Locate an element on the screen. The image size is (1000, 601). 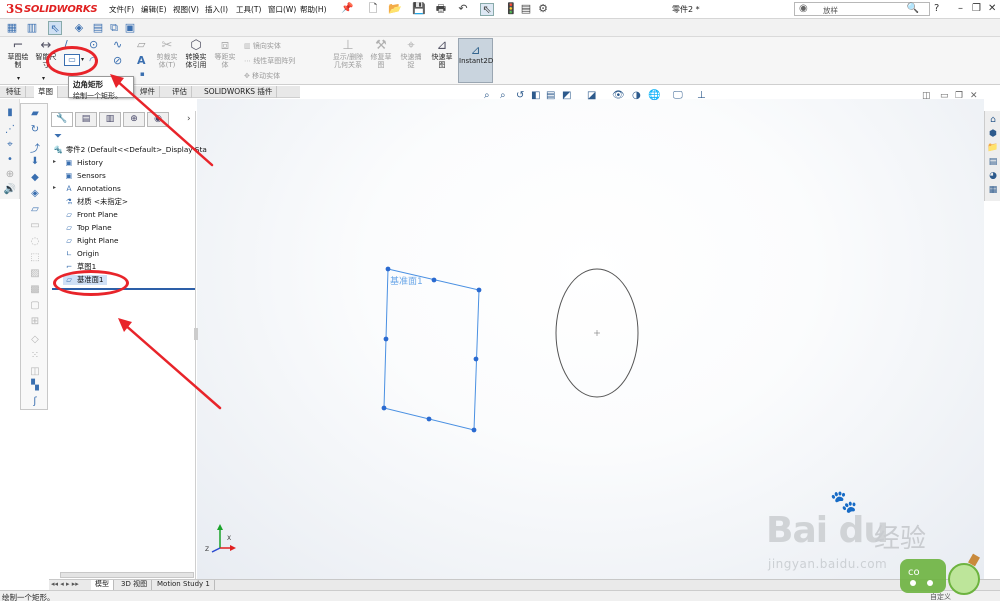
search-box: ◉ 放样 🔍 is located at coordinates (862, 9).